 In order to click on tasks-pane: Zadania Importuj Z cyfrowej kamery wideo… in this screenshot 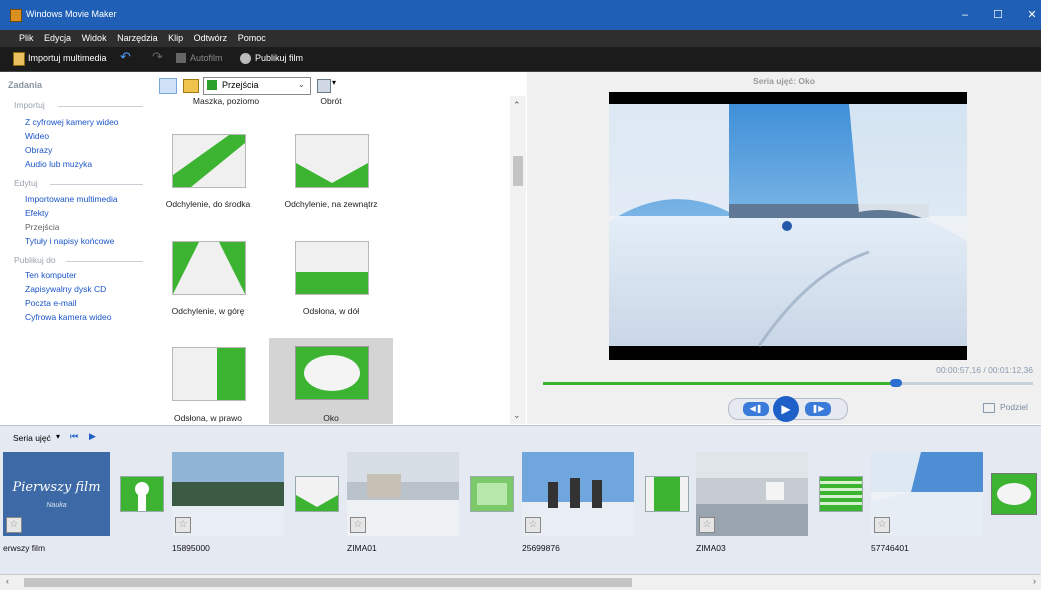, I will do `click(79, 249)`.